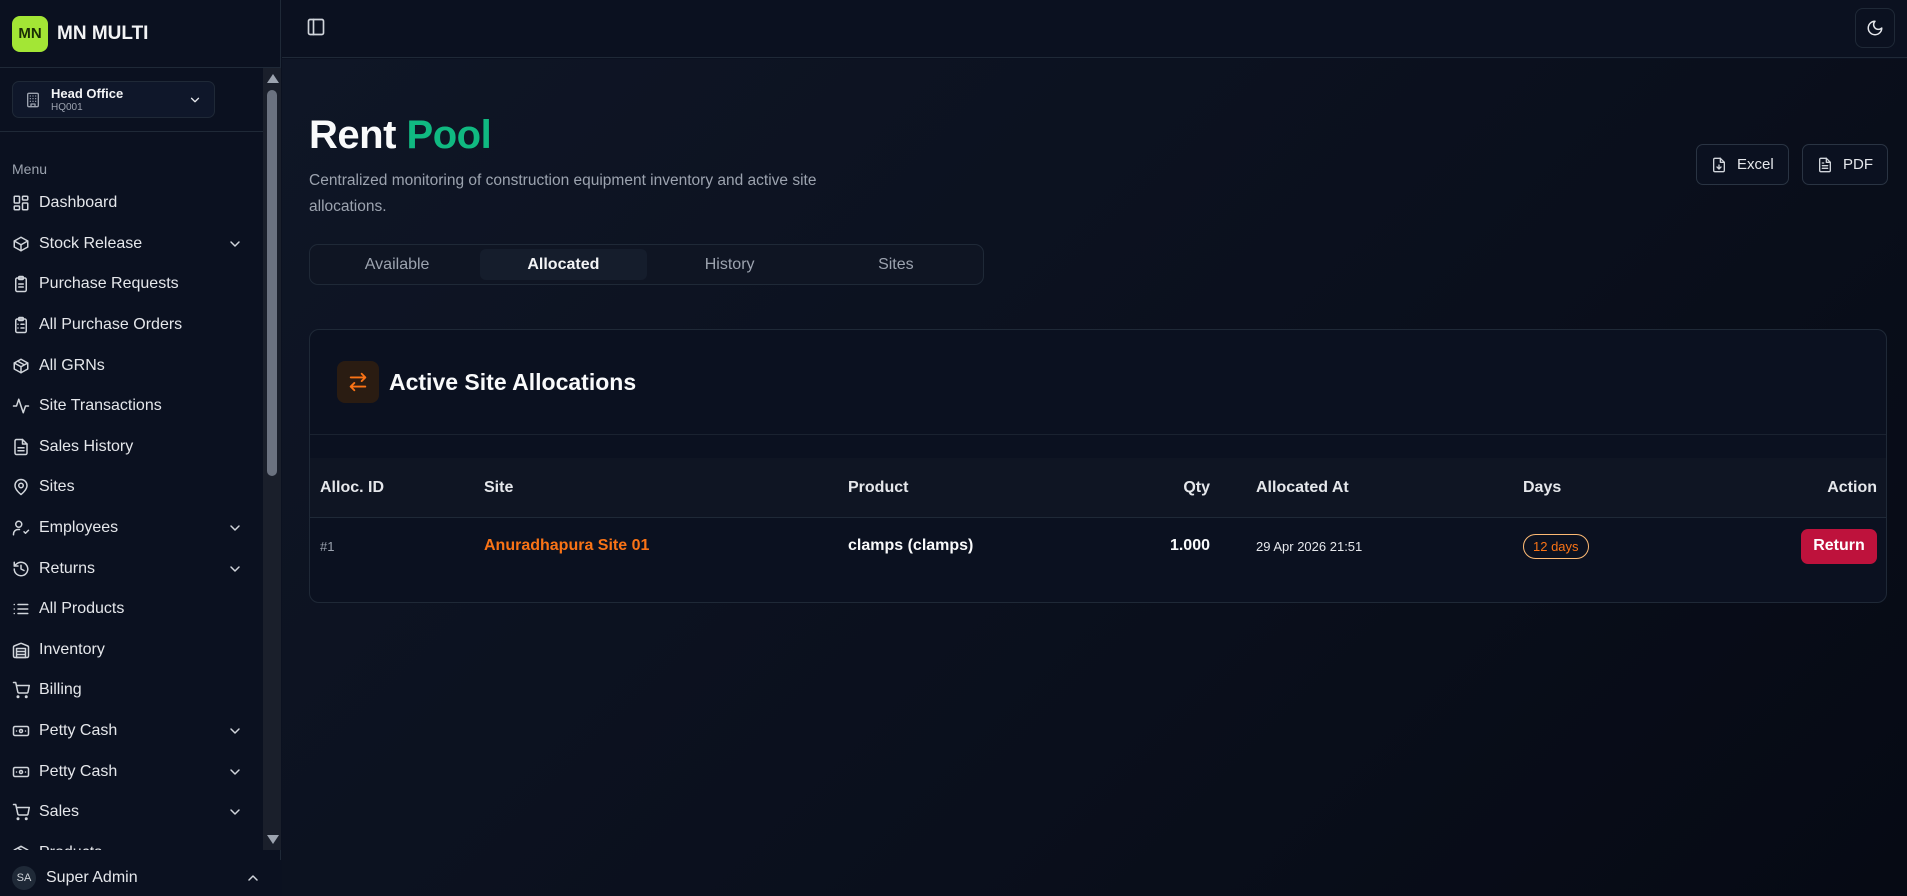 The height and width of the screenshot is (896, 1907). I want to click on sidebar-item-stock-release: Stock Release, so click(131, 244).